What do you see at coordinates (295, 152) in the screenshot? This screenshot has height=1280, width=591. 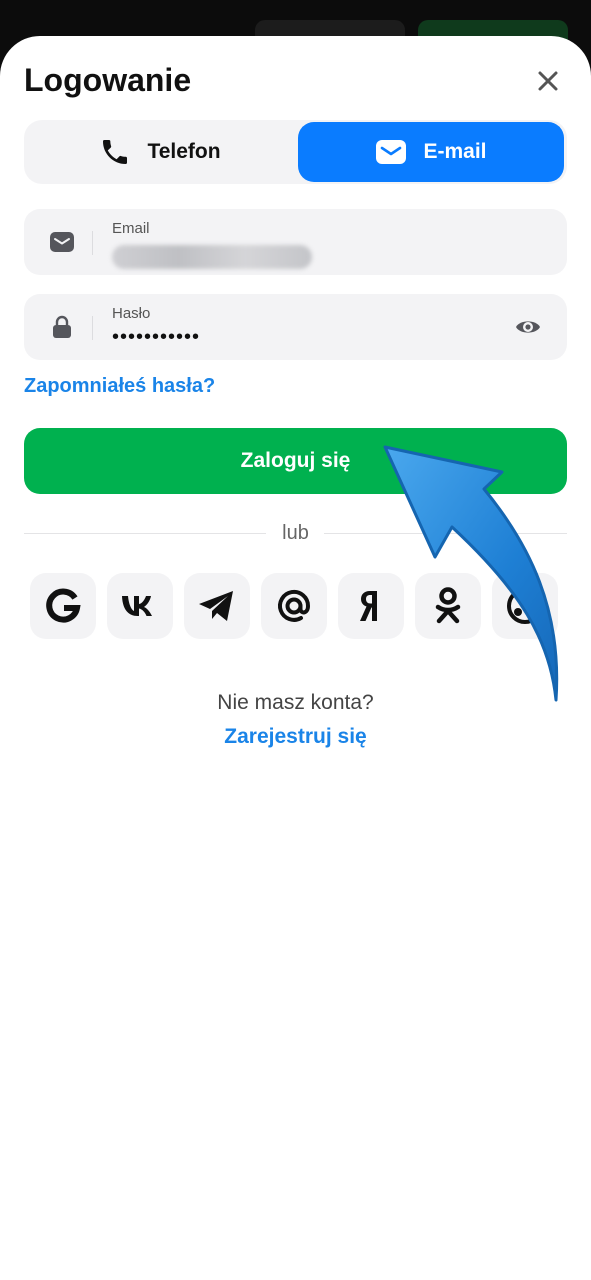 I see `login-method-tabs: Telefon E-mail` at bounding box center [295, 152].